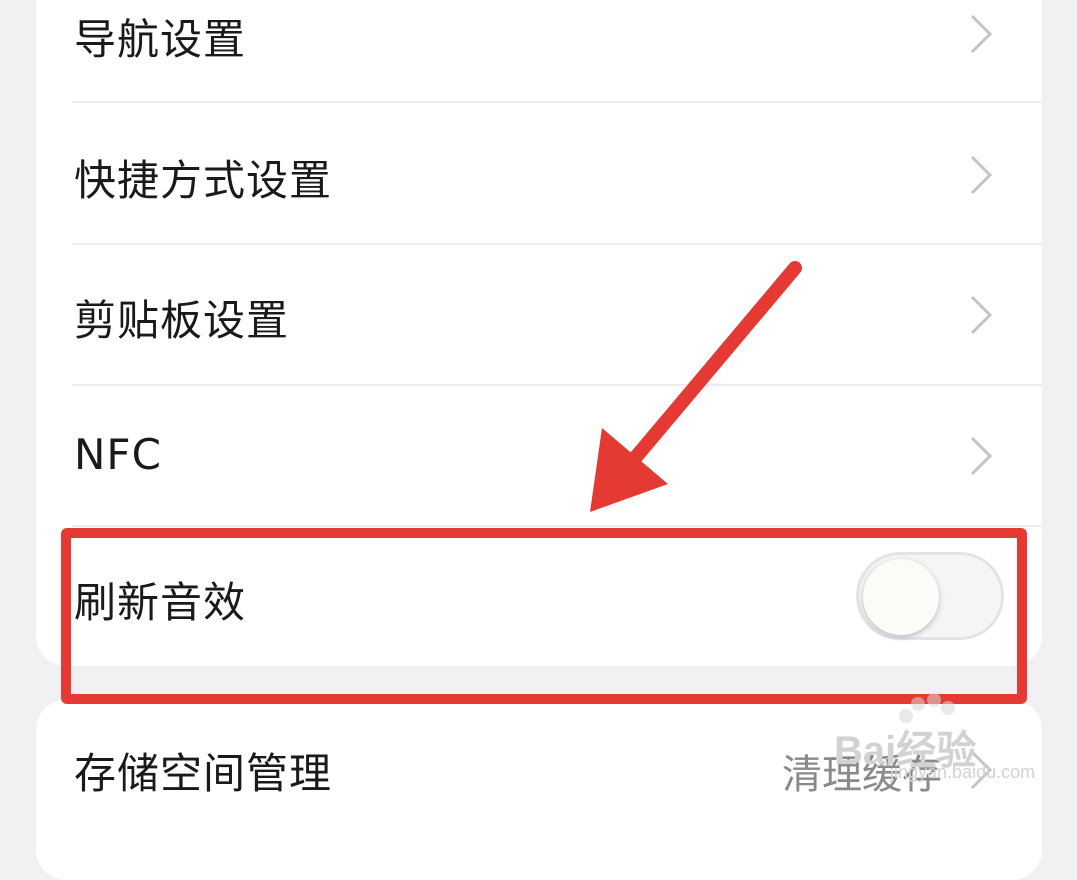  What do you see at coordinates (182, 320) in the screenshot?
I see `setting-label: 剪贴板设置` at bounding box center [182, 320].